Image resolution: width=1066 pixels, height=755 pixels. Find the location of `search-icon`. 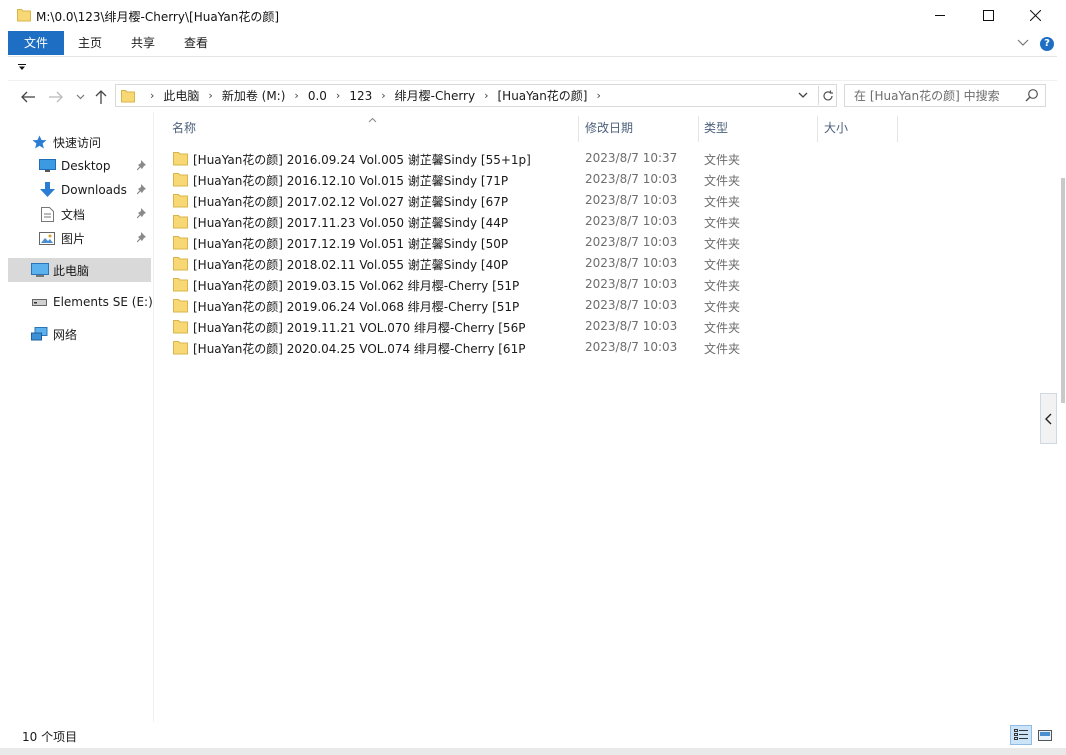

search-icon is located at coordinates (1032, 96).